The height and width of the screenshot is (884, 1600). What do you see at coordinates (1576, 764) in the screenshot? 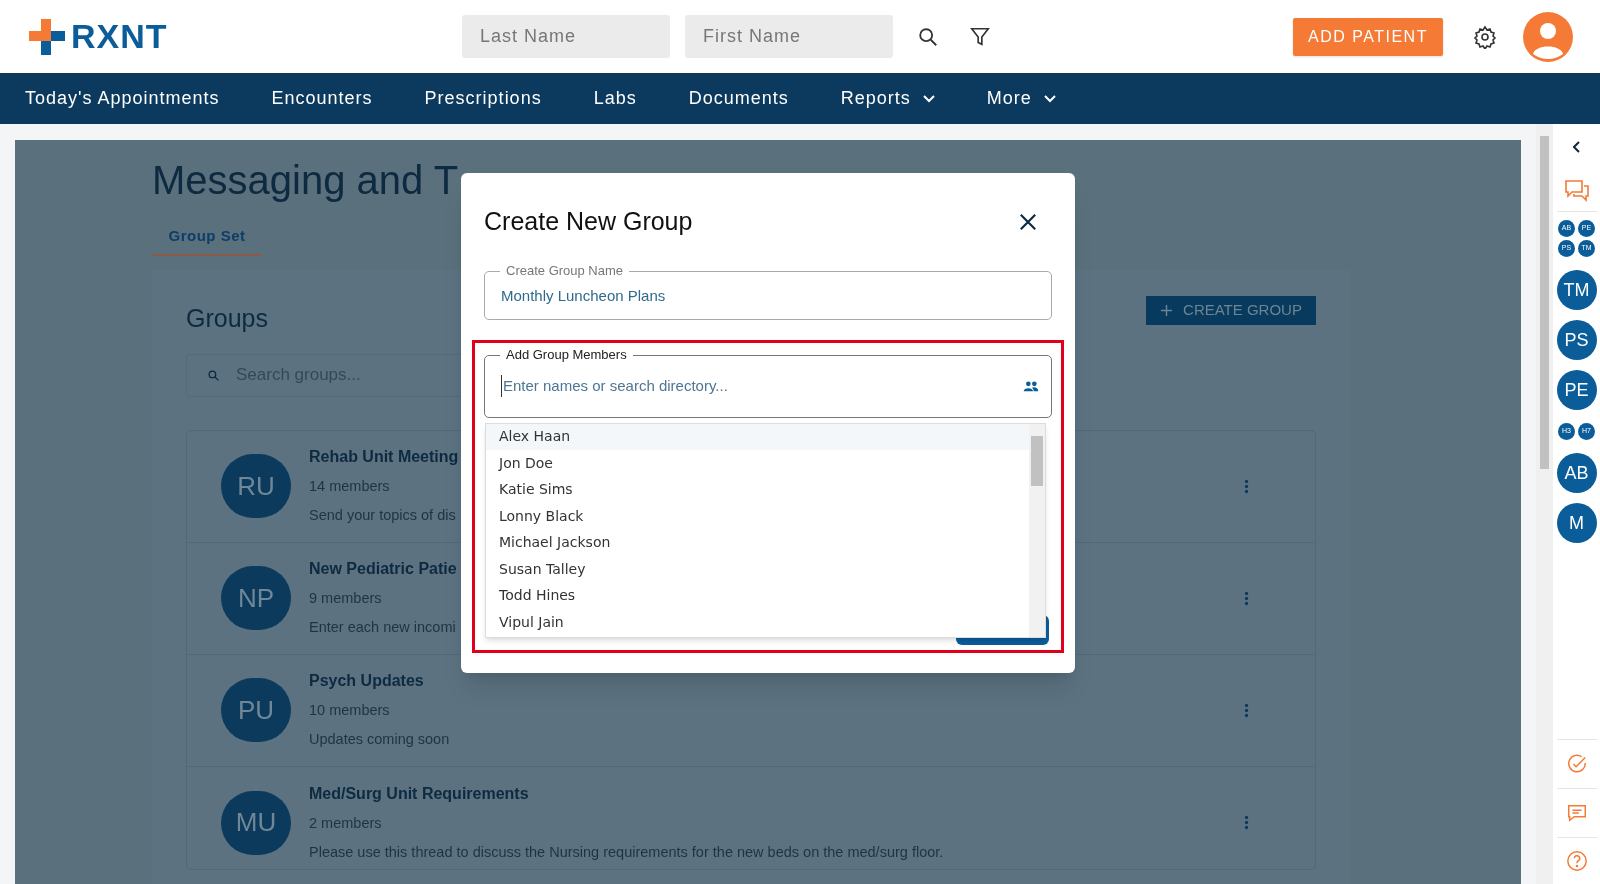
I see `task-check-icon` at bounding box center [1576, 764].